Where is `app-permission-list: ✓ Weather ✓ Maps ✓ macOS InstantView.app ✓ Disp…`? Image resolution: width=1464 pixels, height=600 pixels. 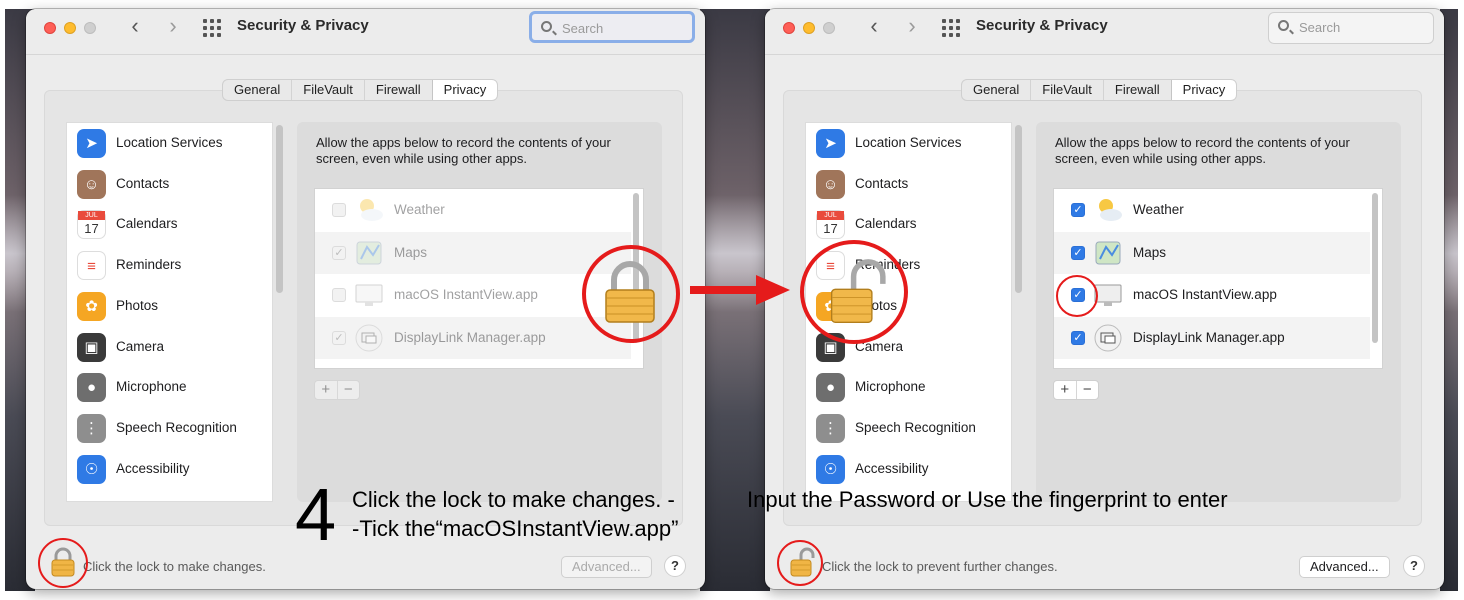
app-permission-list: ✓ Weather ✓ Maps ✓ macOS InstantView.app ✓ Disp… is located at coordinates (1218, 278).